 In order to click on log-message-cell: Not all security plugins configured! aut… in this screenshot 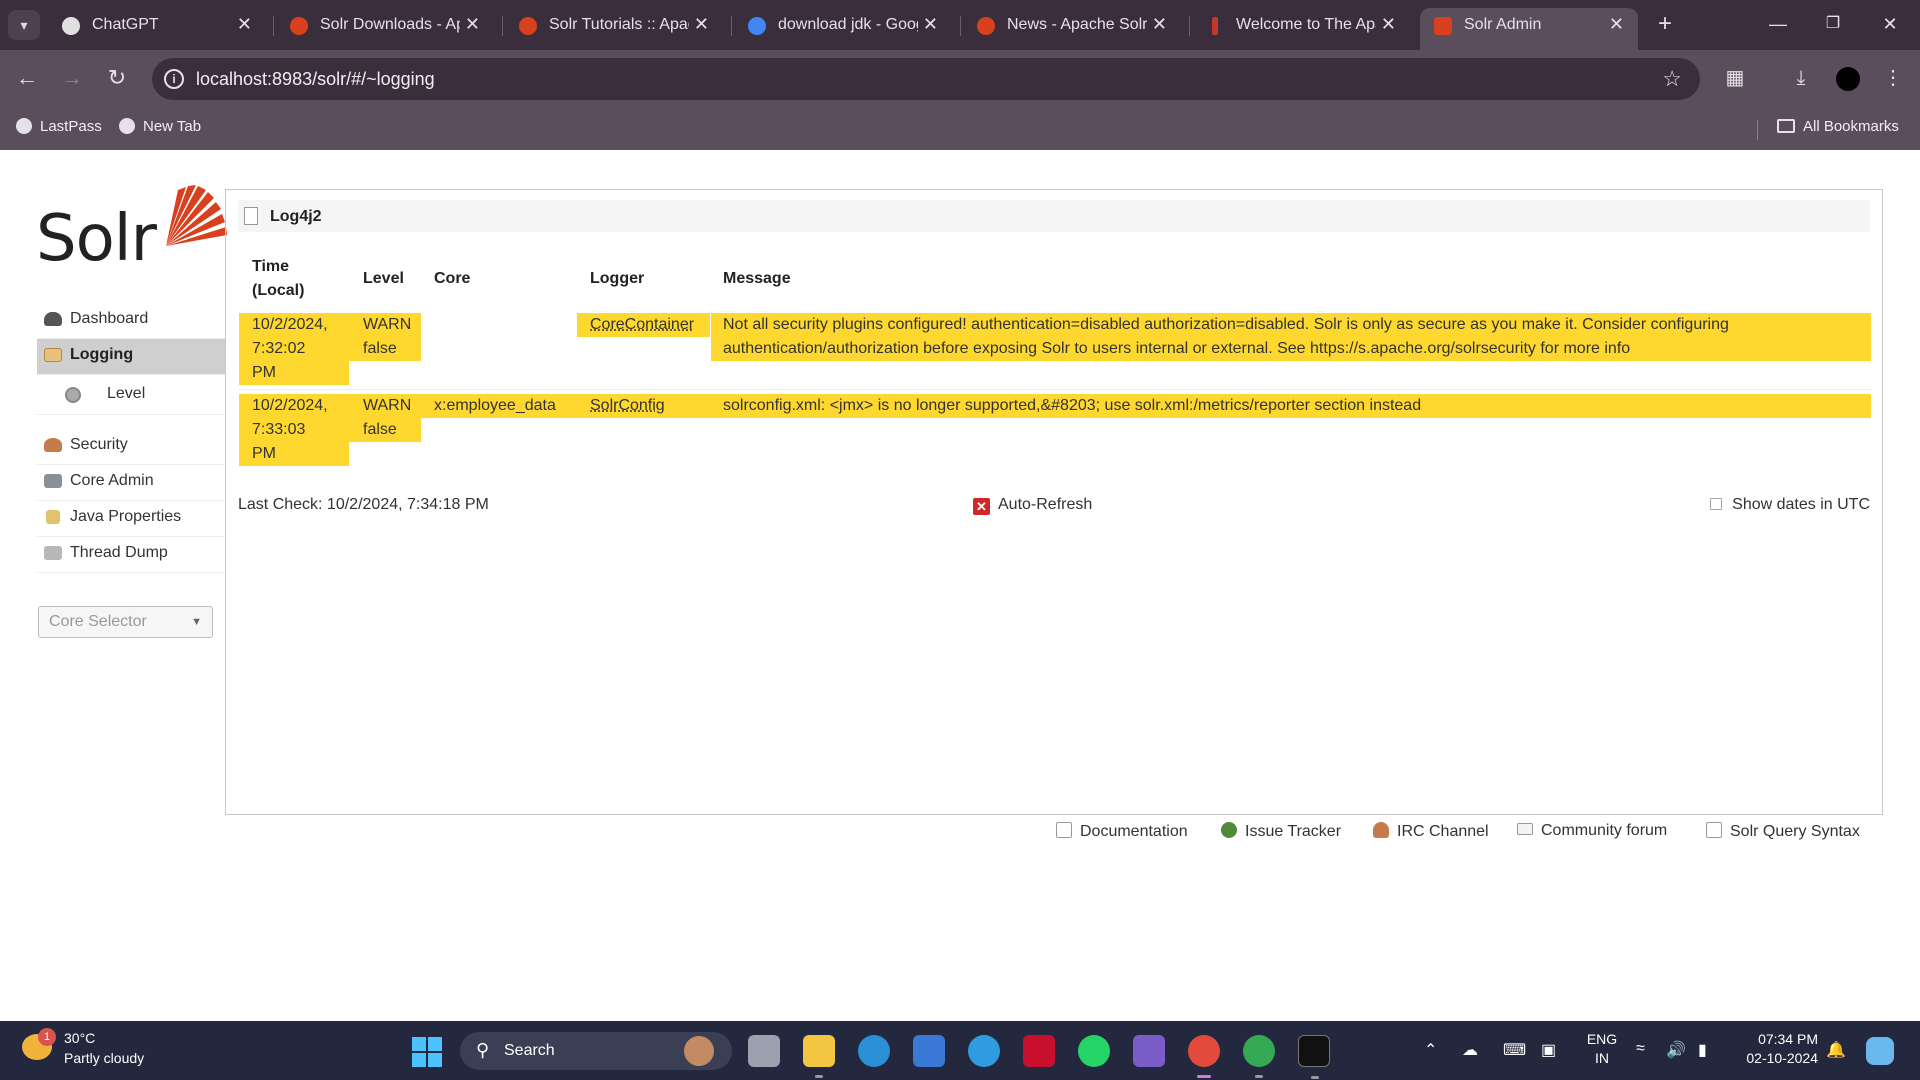, I will do `click(1291, 337)`.